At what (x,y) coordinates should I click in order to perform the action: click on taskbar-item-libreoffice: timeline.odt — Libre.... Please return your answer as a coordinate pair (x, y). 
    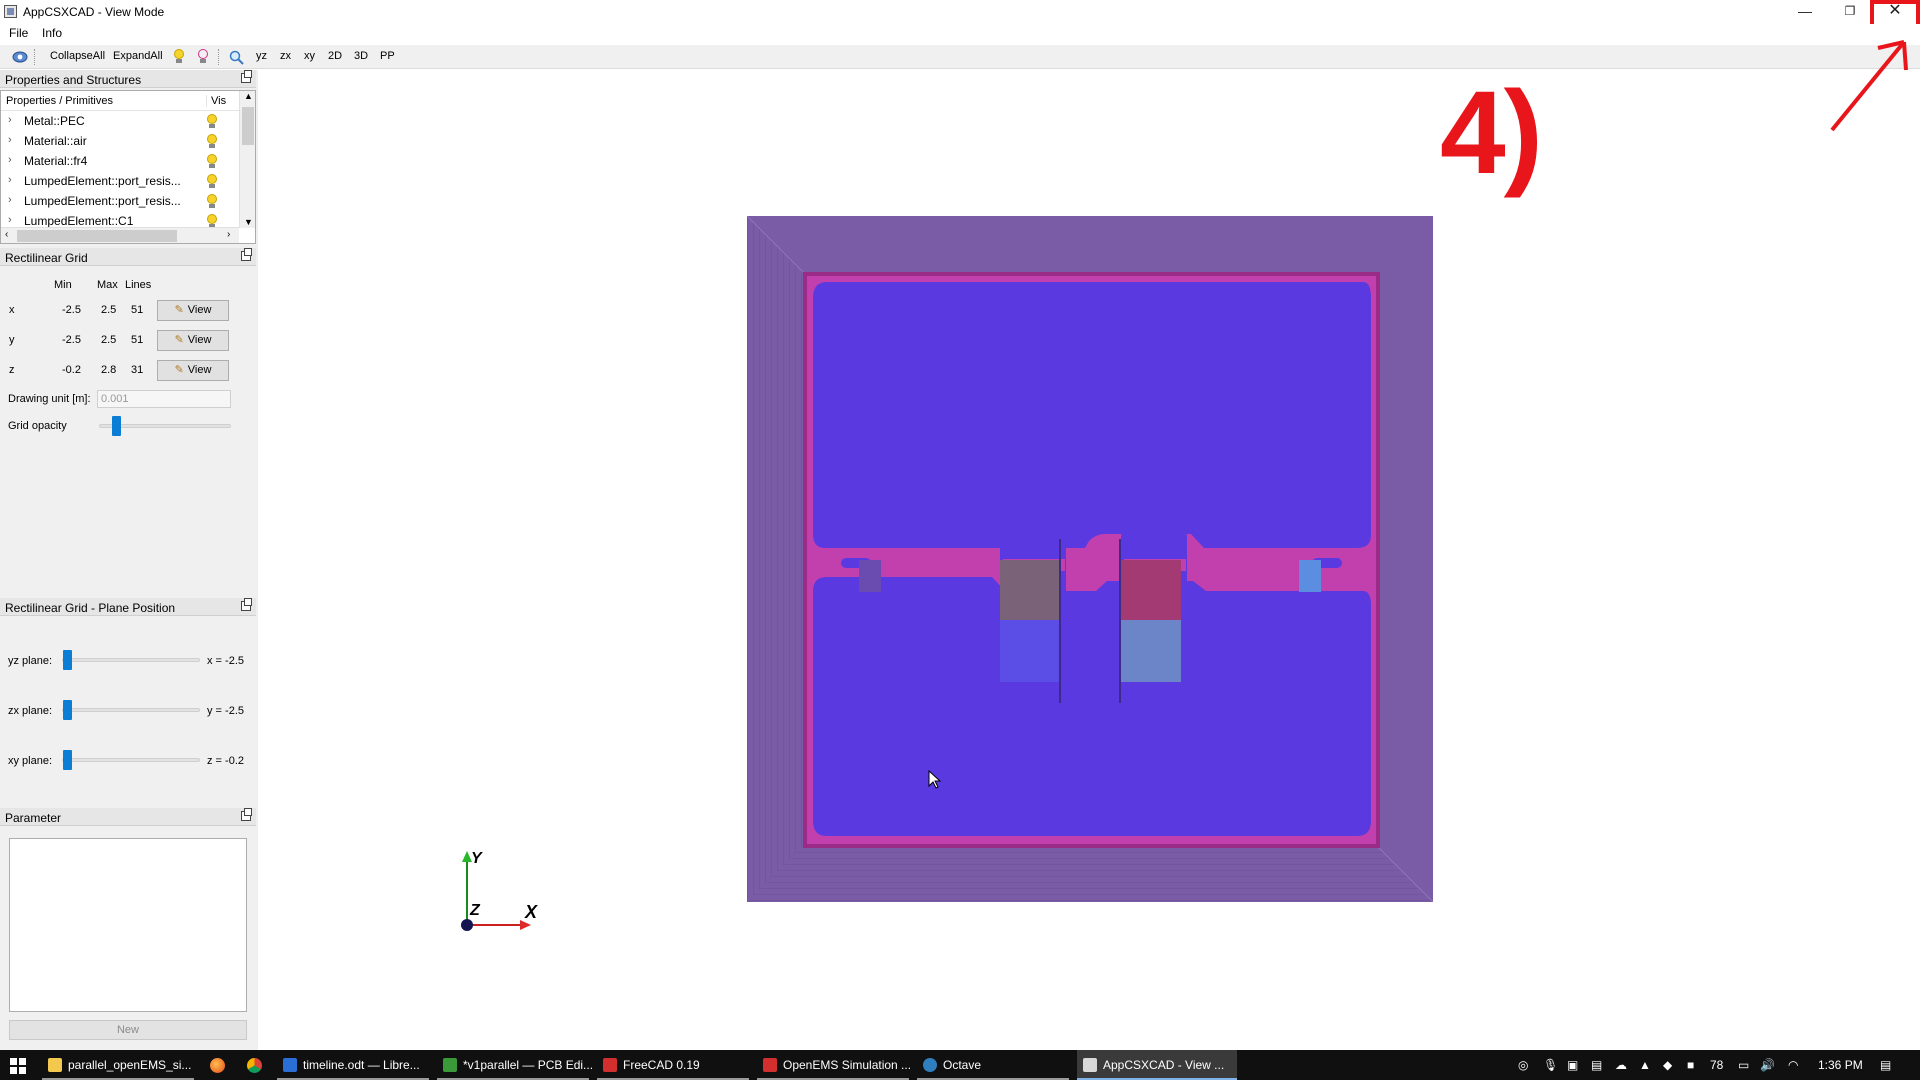
    Looking at the image, I should click on (353, 1065).